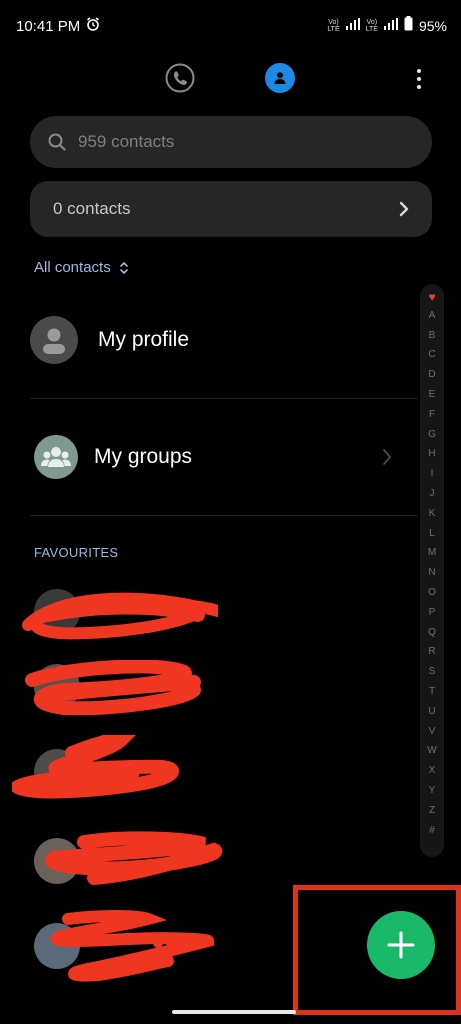  I want to click on index-letter-a: A, so click(432, 315).